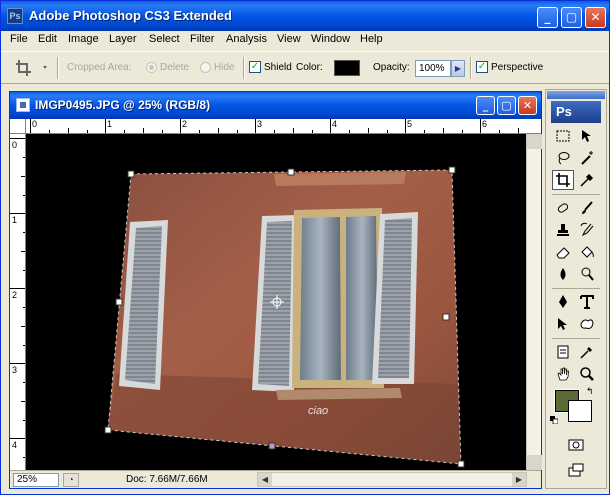  What do you see at coordinates (151, 67) in the screenshot?
I see `delete-radio` at bounding box center [151, 67].